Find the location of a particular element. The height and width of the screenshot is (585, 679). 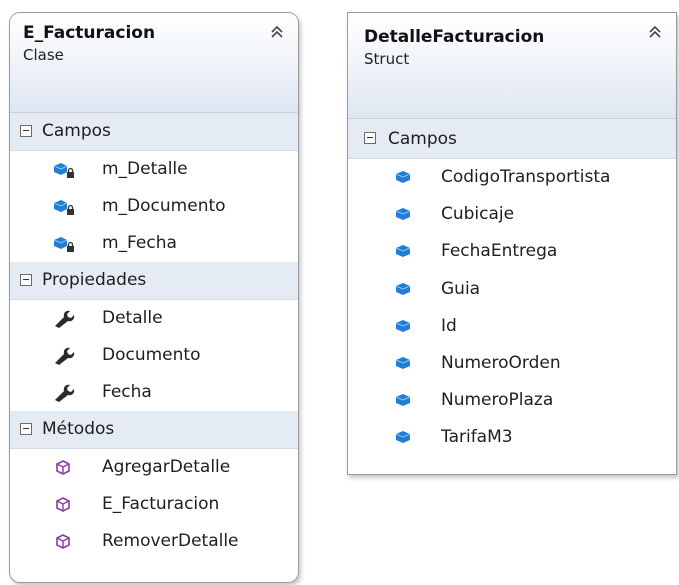

method-item: RemoverDetalle is located at coordinates (154, 541).